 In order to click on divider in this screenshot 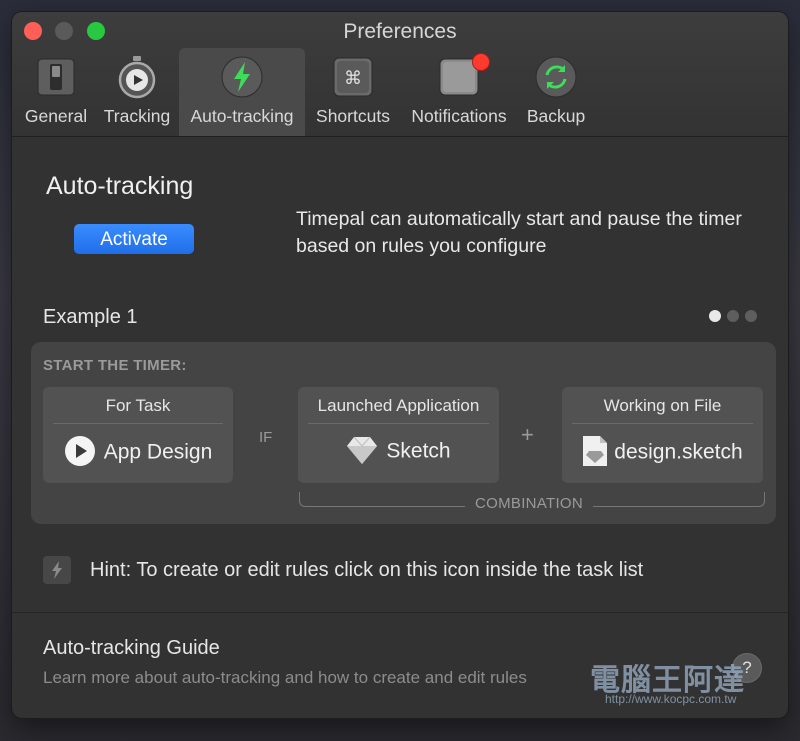, I will do `click(400, 612)`.